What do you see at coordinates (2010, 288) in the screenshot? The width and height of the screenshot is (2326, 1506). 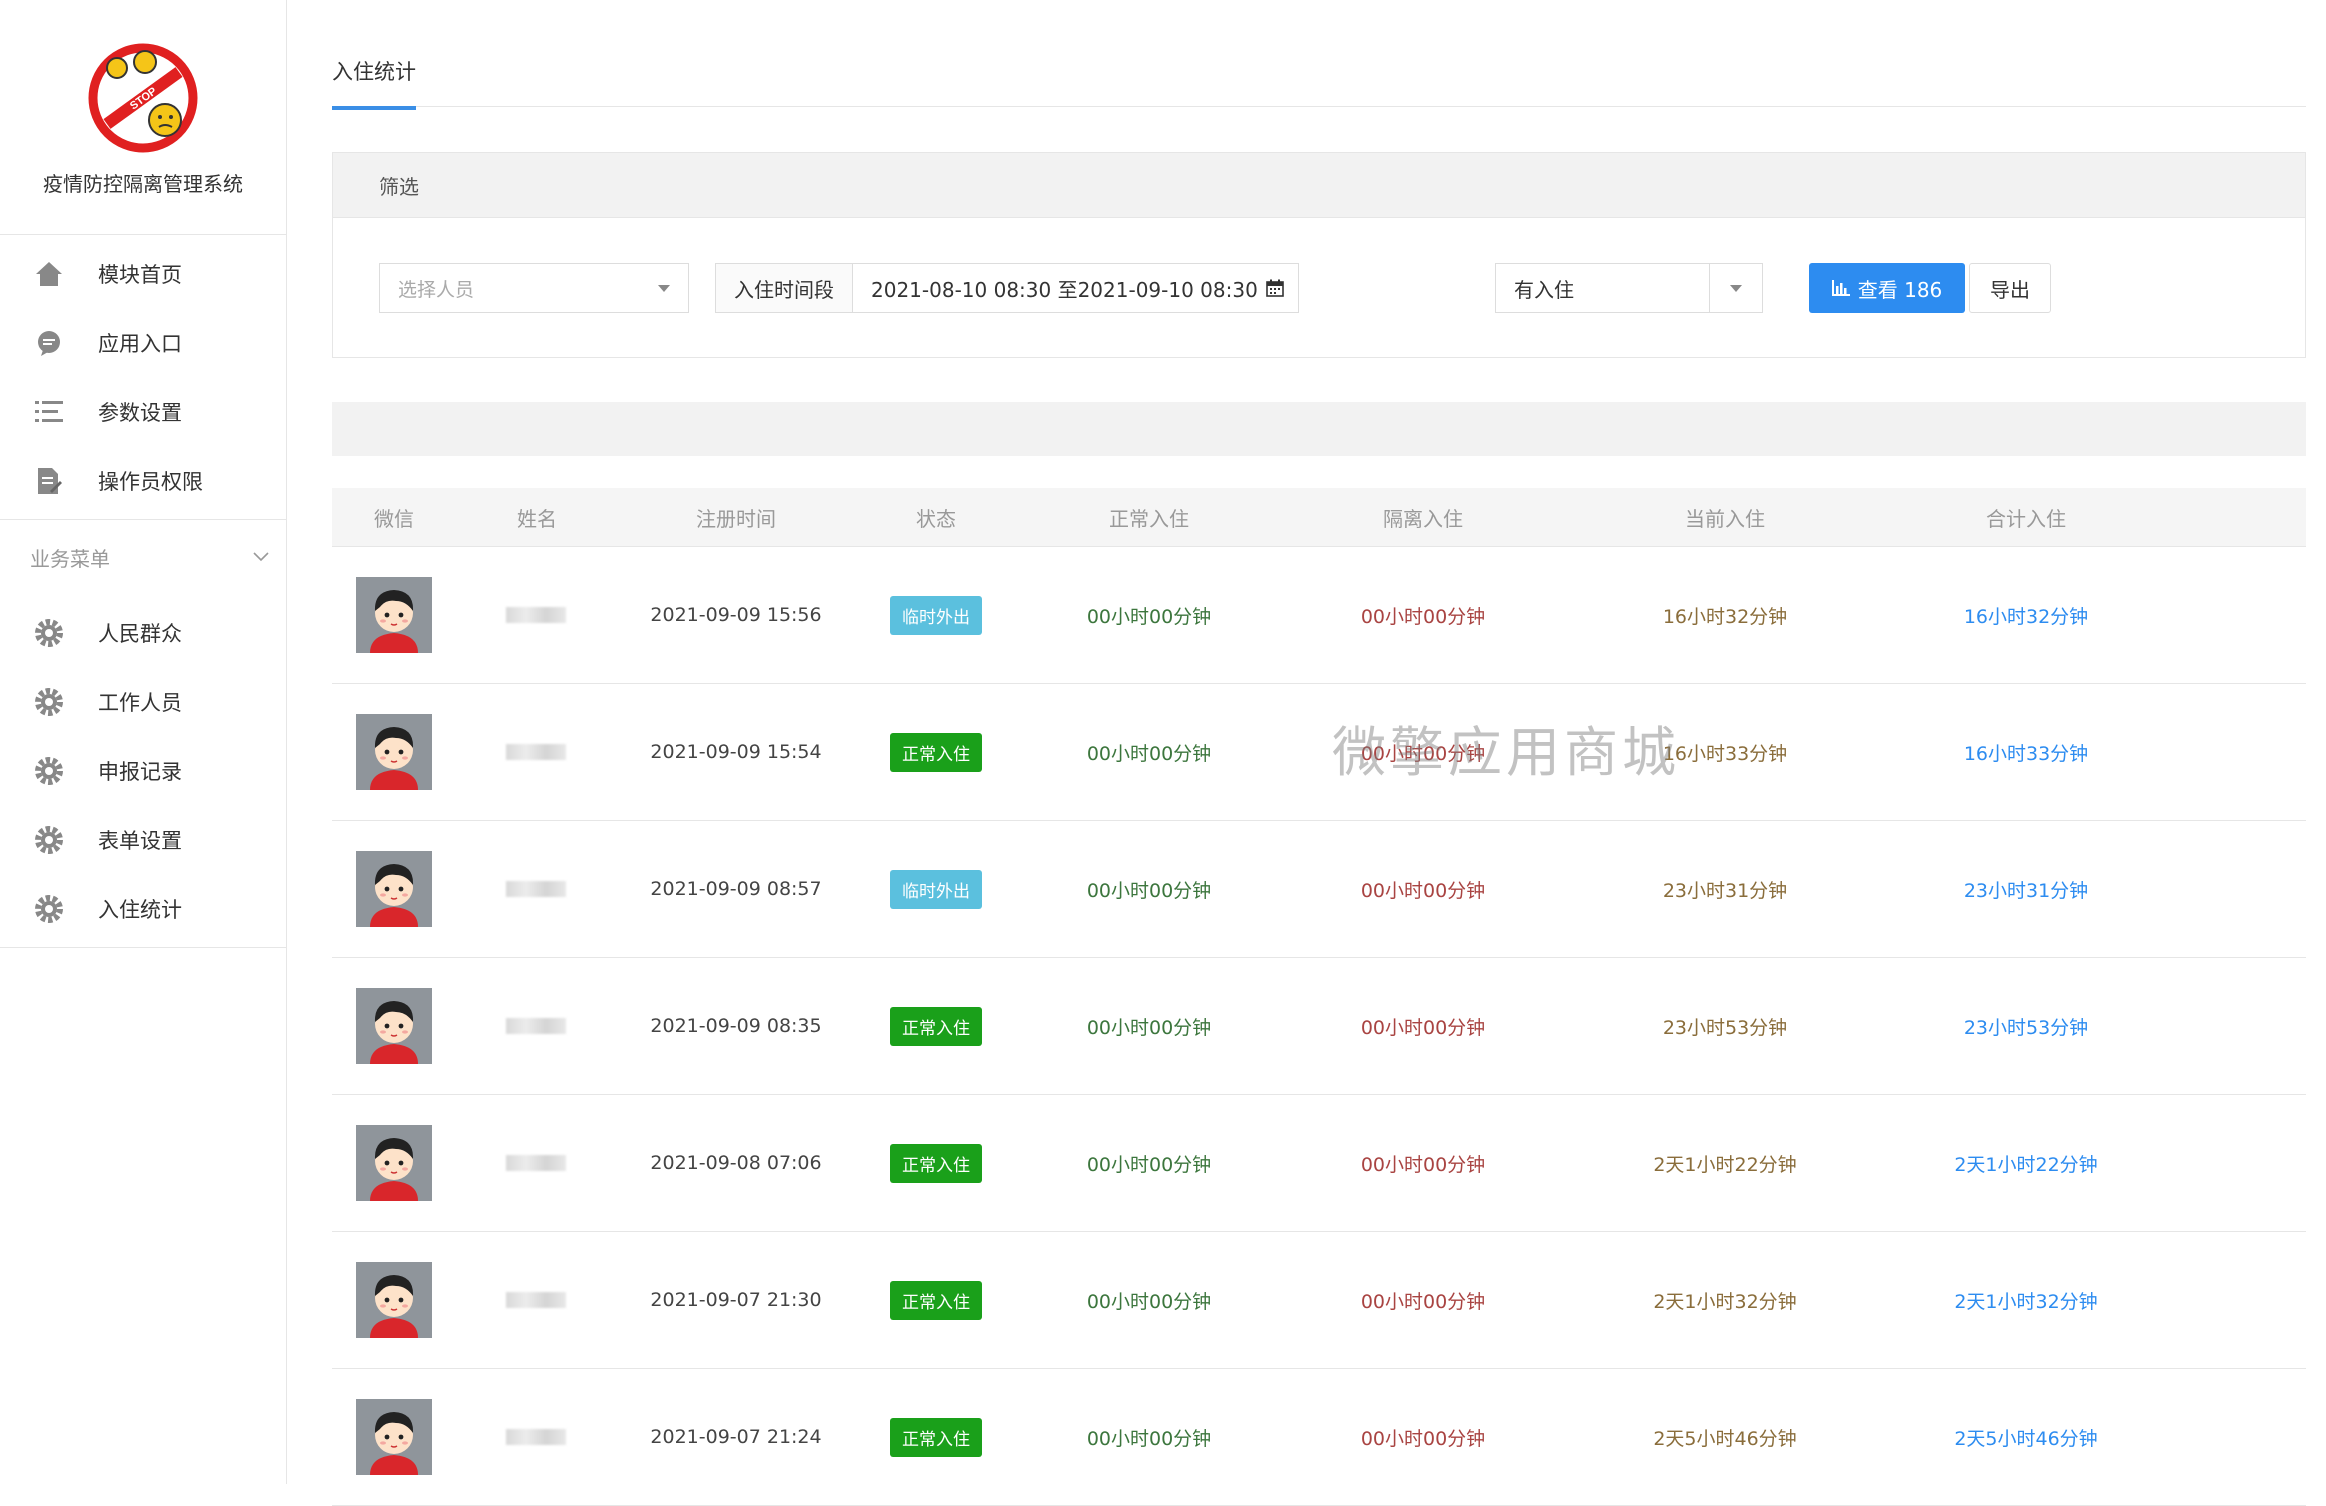 I see `export-button: 导出` at bounding box center [2010, 288].